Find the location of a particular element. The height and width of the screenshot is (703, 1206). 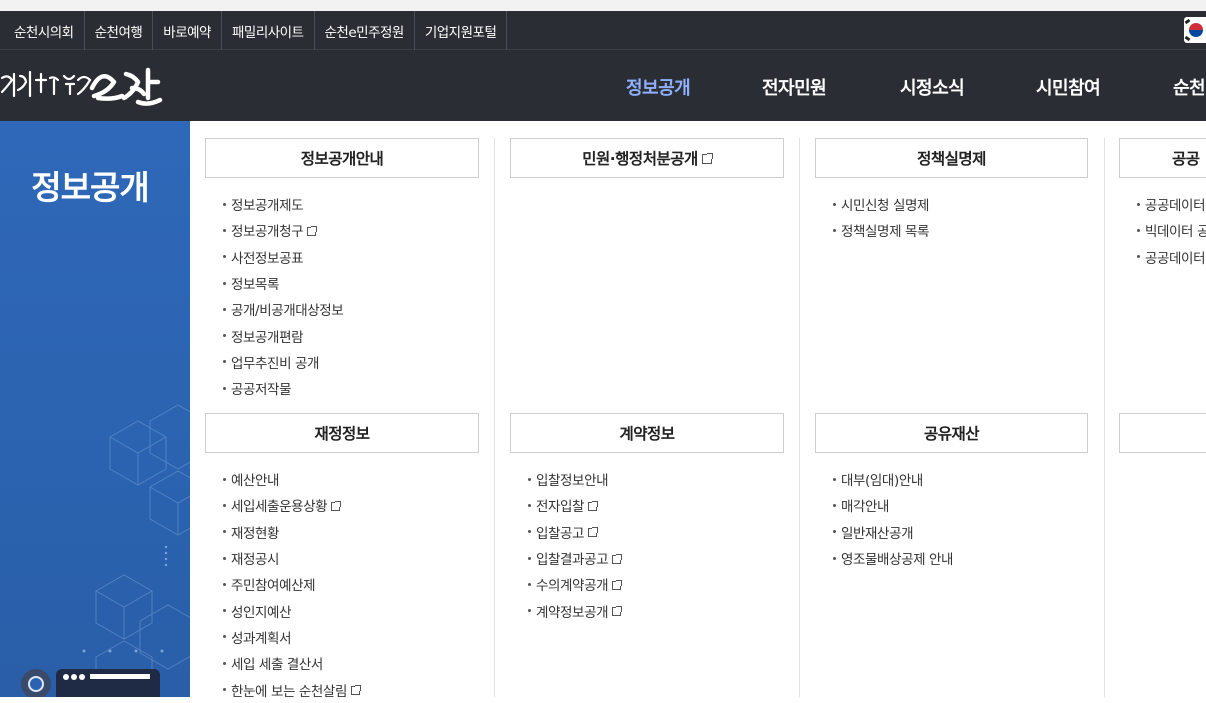

section-link-label: 정보공개제도 is located at coordinates (267, 206).